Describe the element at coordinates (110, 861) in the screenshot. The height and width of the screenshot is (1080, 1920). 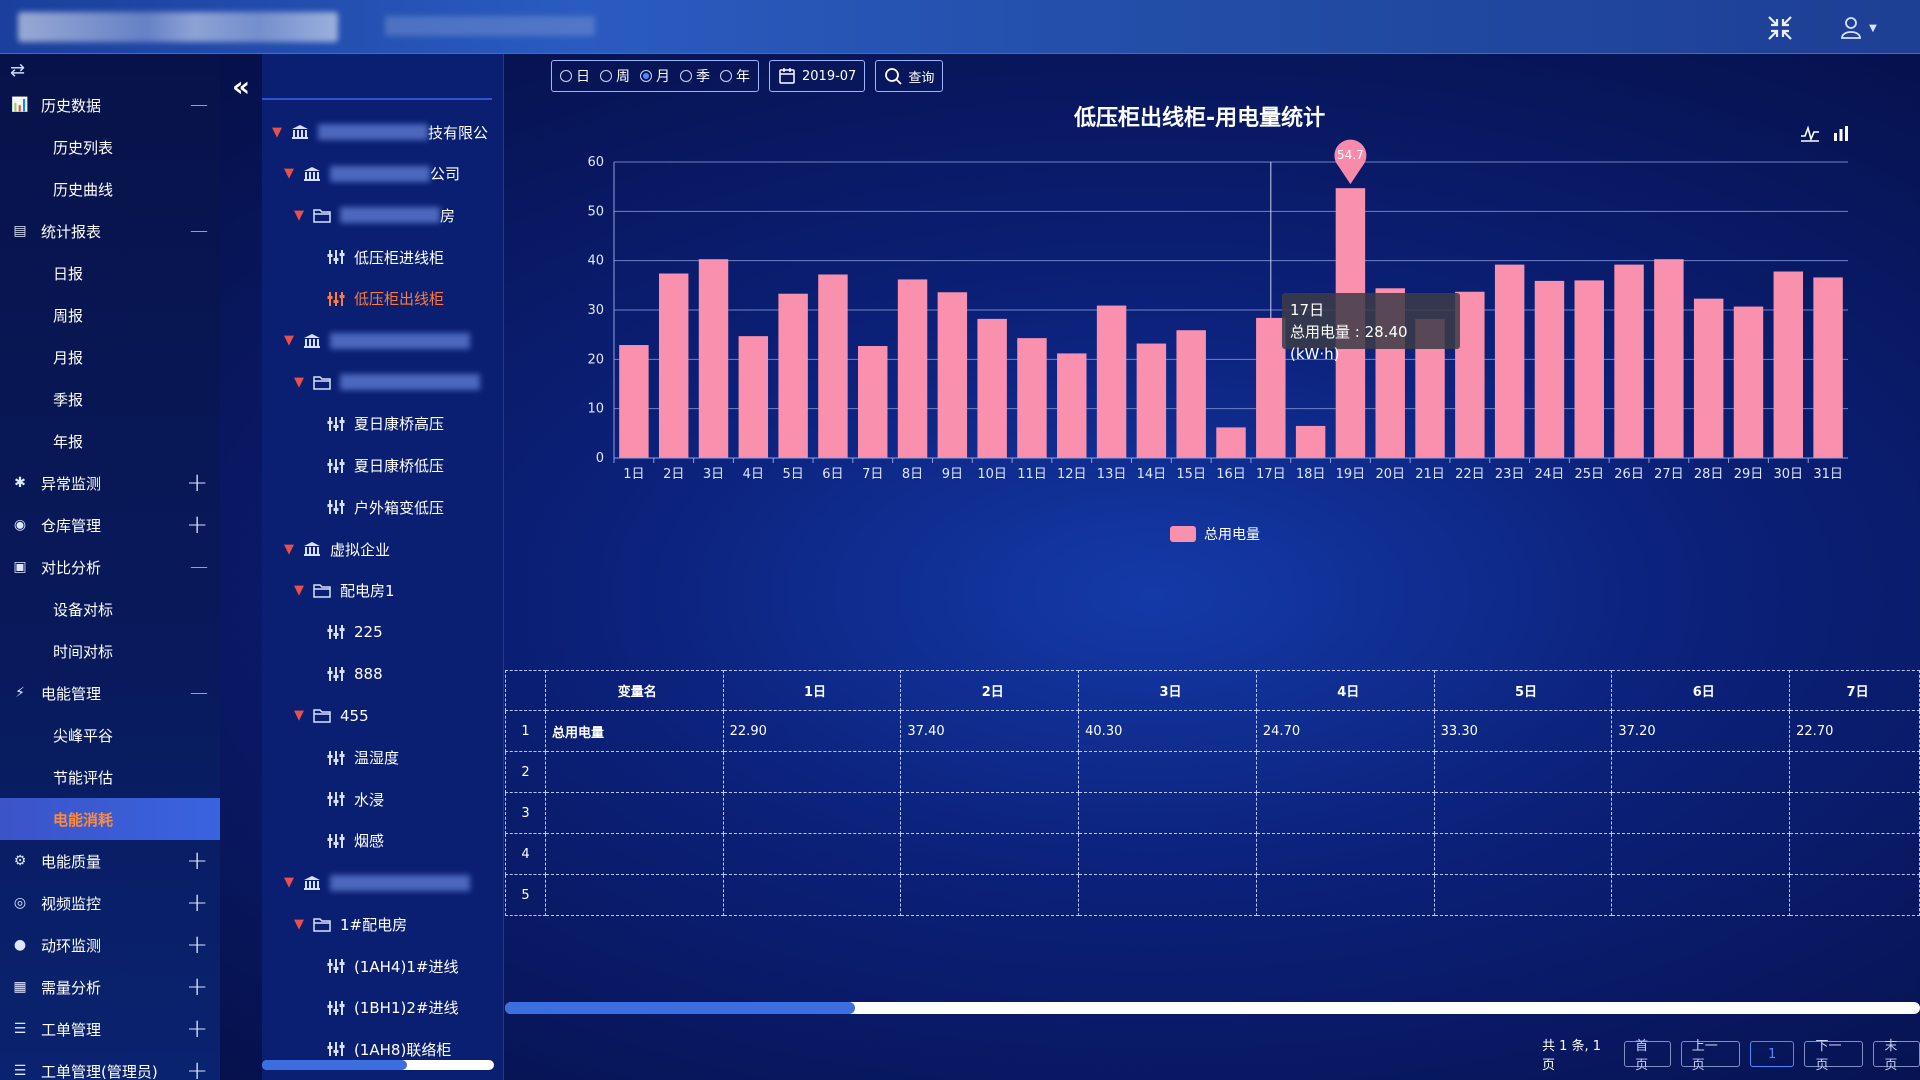
I see `sidebar-item-6: ⚙ 电能质量 +` at that location.